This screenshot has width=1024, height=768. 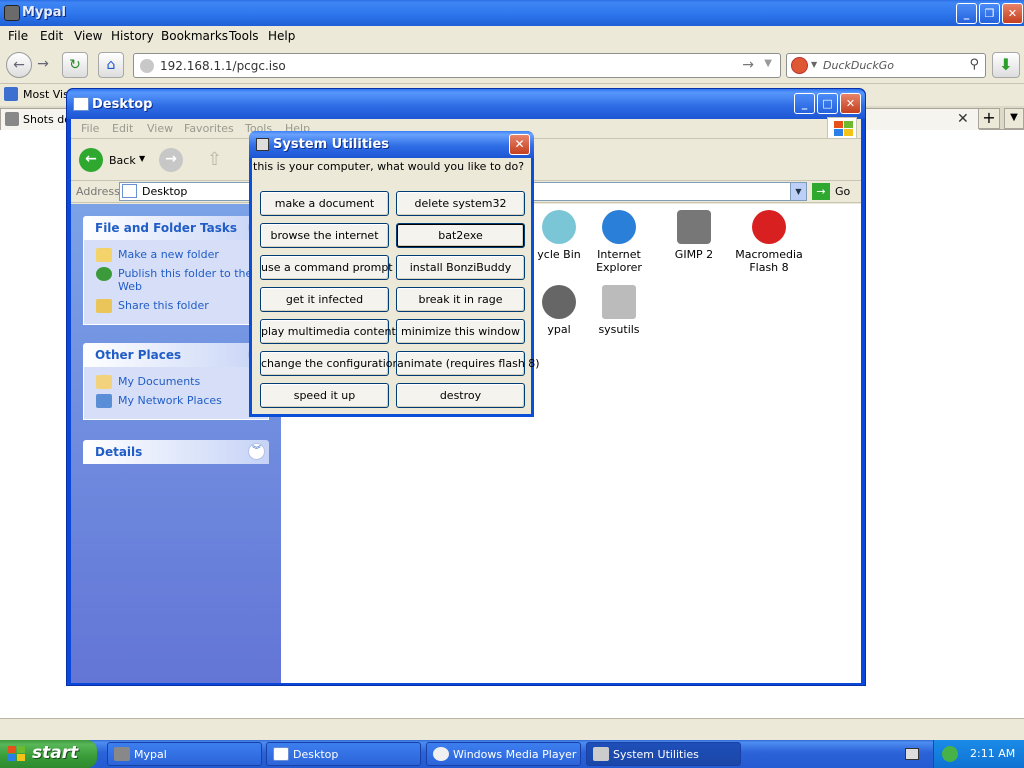 What do you see at coordinates (963, 119) in the screenshot?
I see `tab-close-icon: ✕` at bounding box center [963, 119].